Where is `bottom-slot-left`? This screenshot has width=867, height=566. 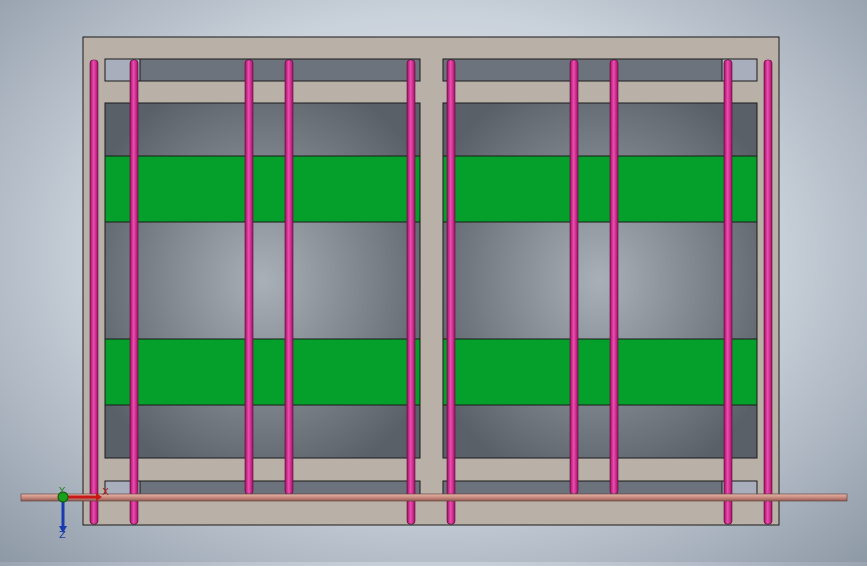
bottom-slot-left is located at coordinates (262, 488).